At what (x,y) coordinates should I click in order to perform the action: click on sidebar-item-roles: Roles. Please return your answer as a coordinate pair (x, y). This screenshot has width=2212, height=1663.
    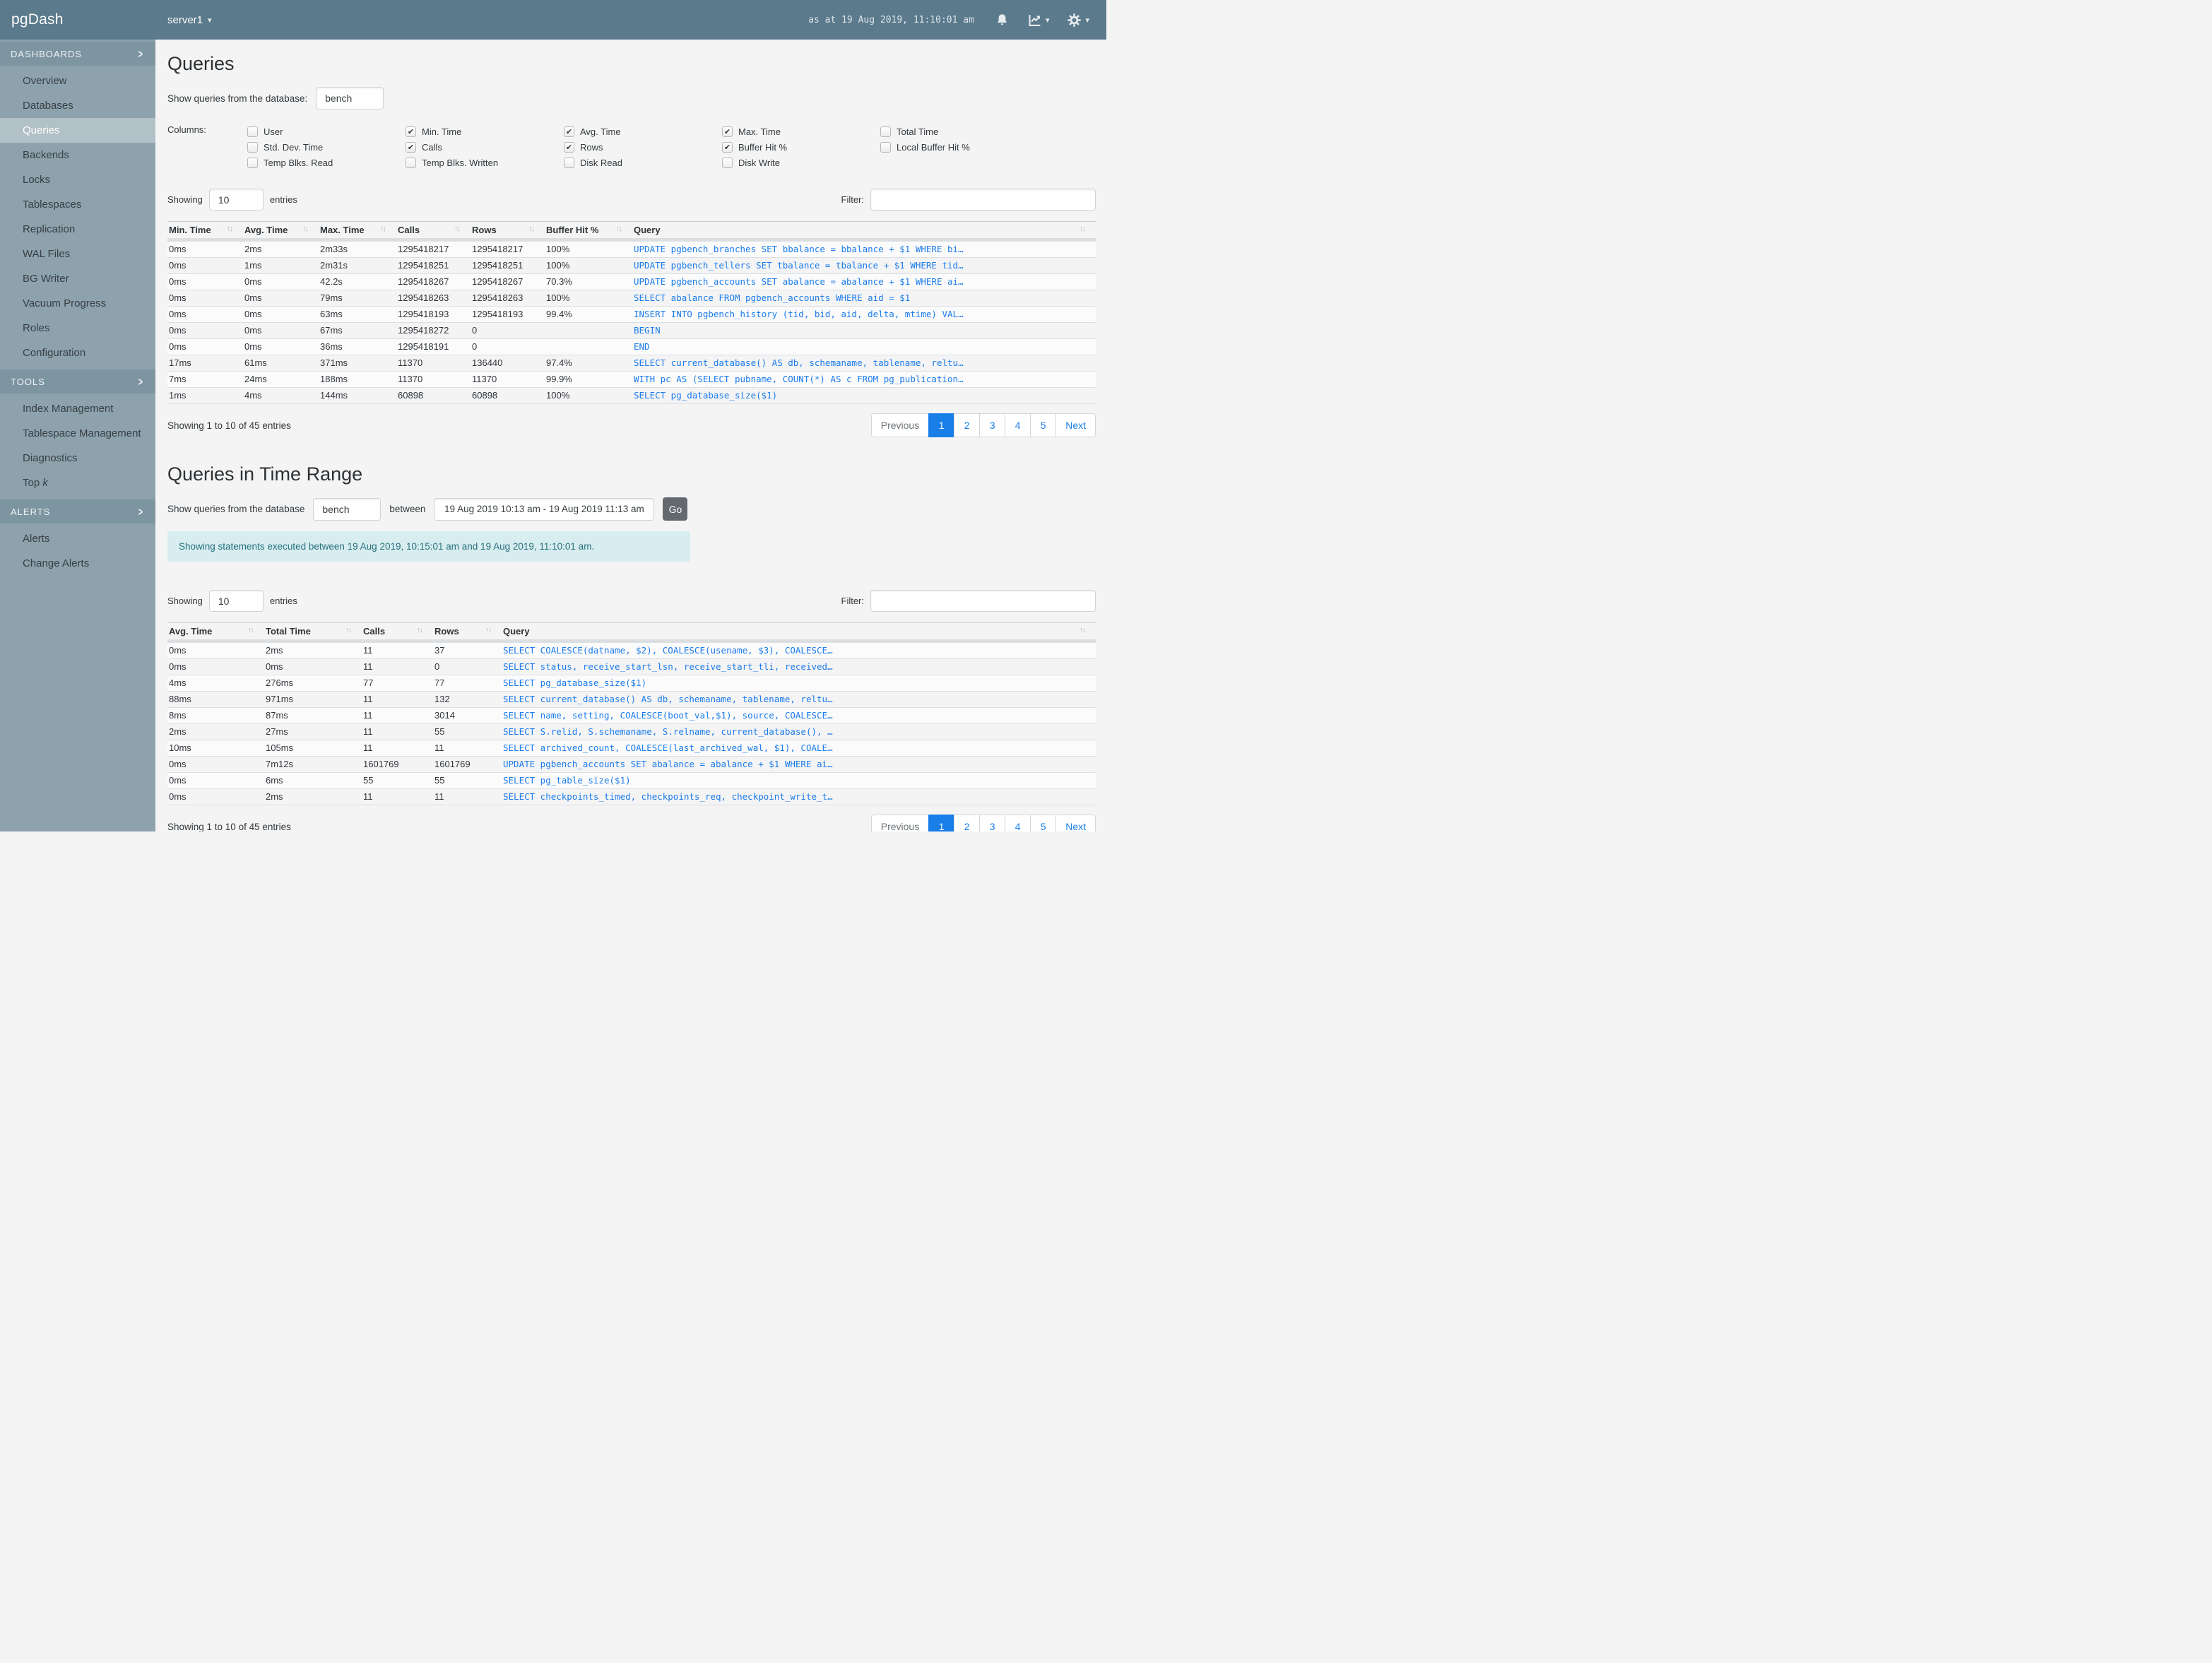
    Looking at the image, I should click on (77, 329).